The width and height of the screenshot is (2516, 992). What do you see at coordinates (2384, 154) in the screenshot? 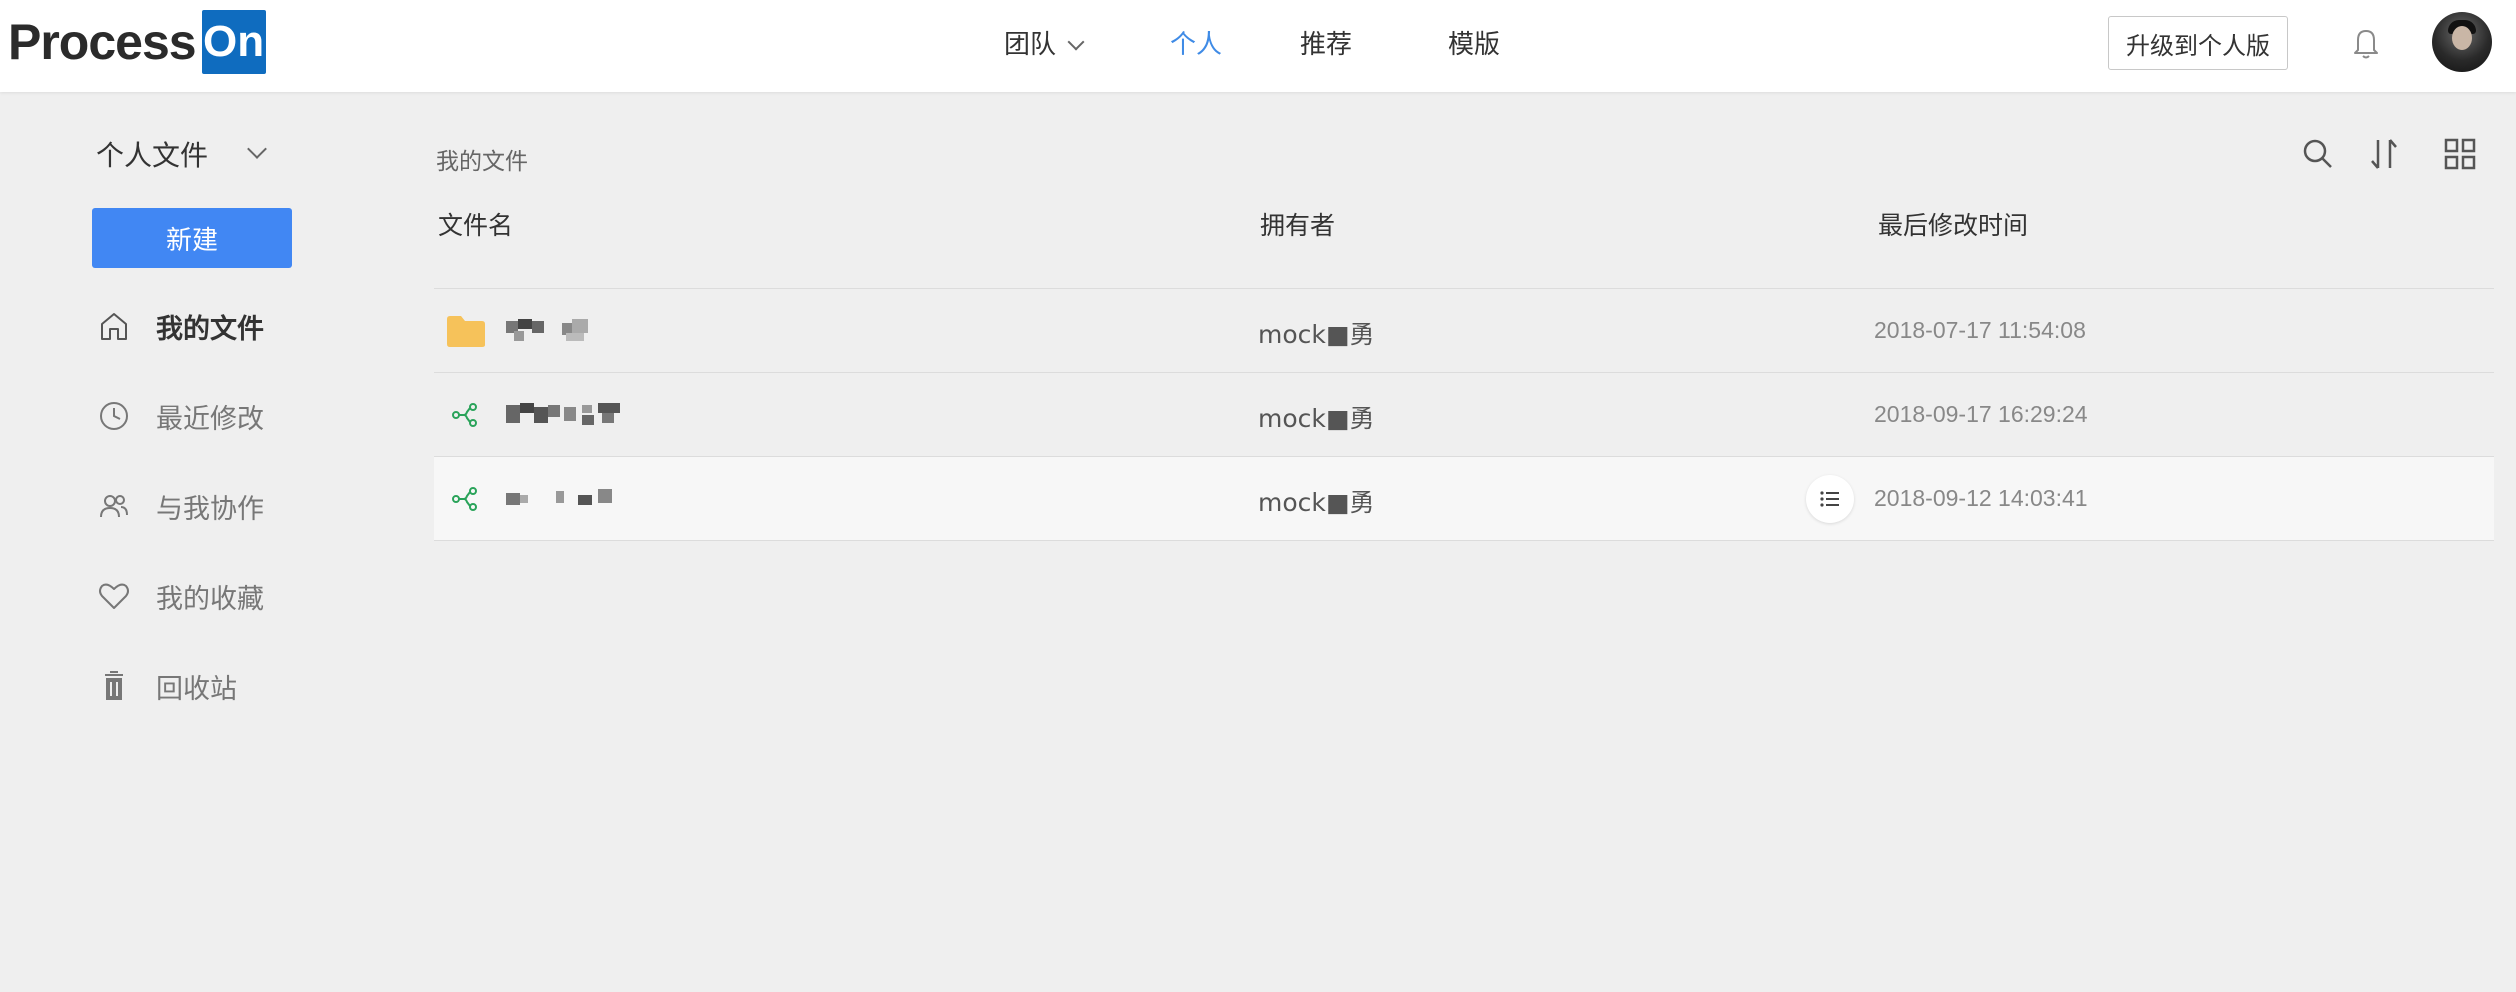
I see `sort-icon` at bounding box center [2384, 154].